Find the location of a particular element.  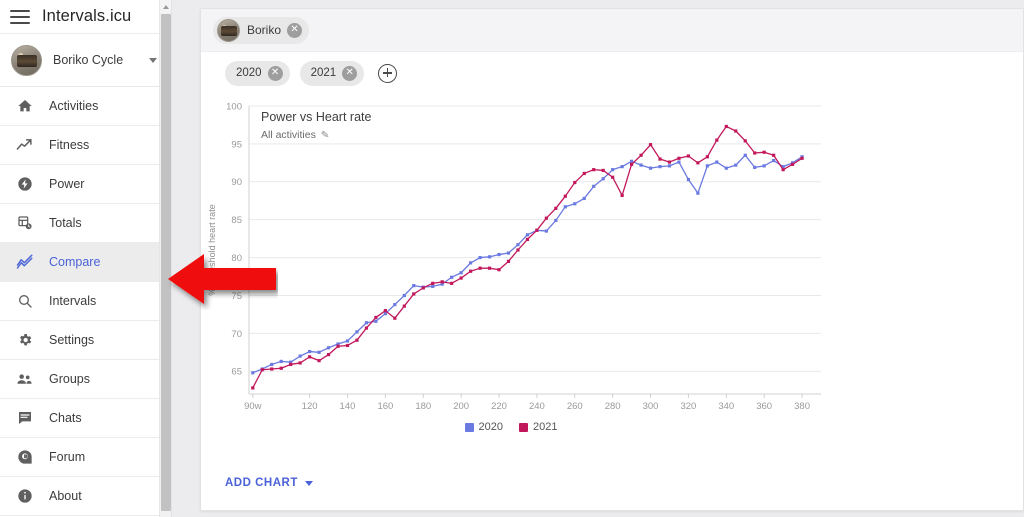

svg-text: 280 is located at coordinates (613, 406).